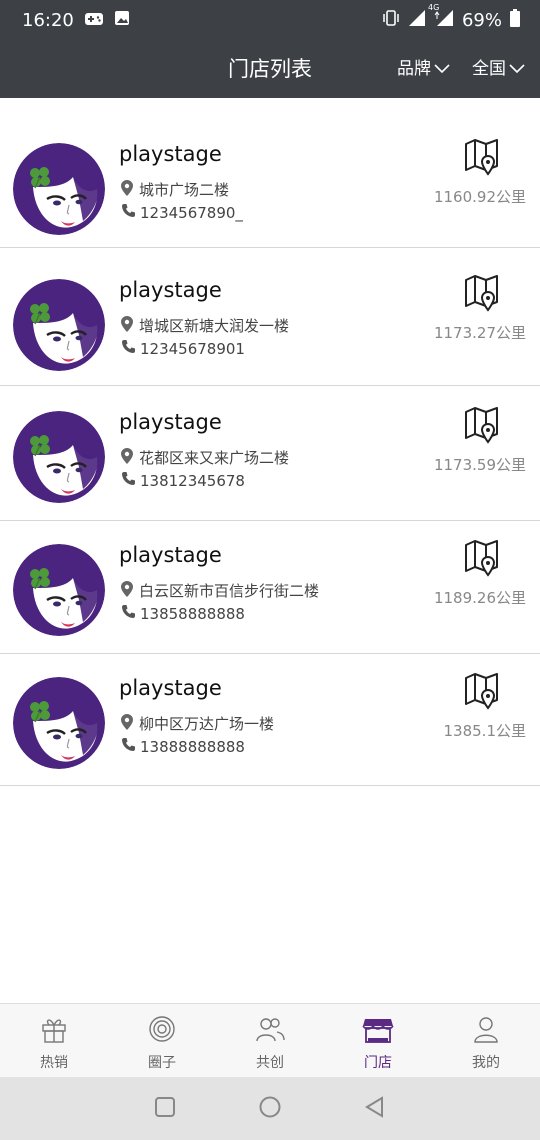  What do you see at coordinates (192, 613) in the screenshot?
I see `store-phone-text: 13858888888` at bounding box center [192, 613].